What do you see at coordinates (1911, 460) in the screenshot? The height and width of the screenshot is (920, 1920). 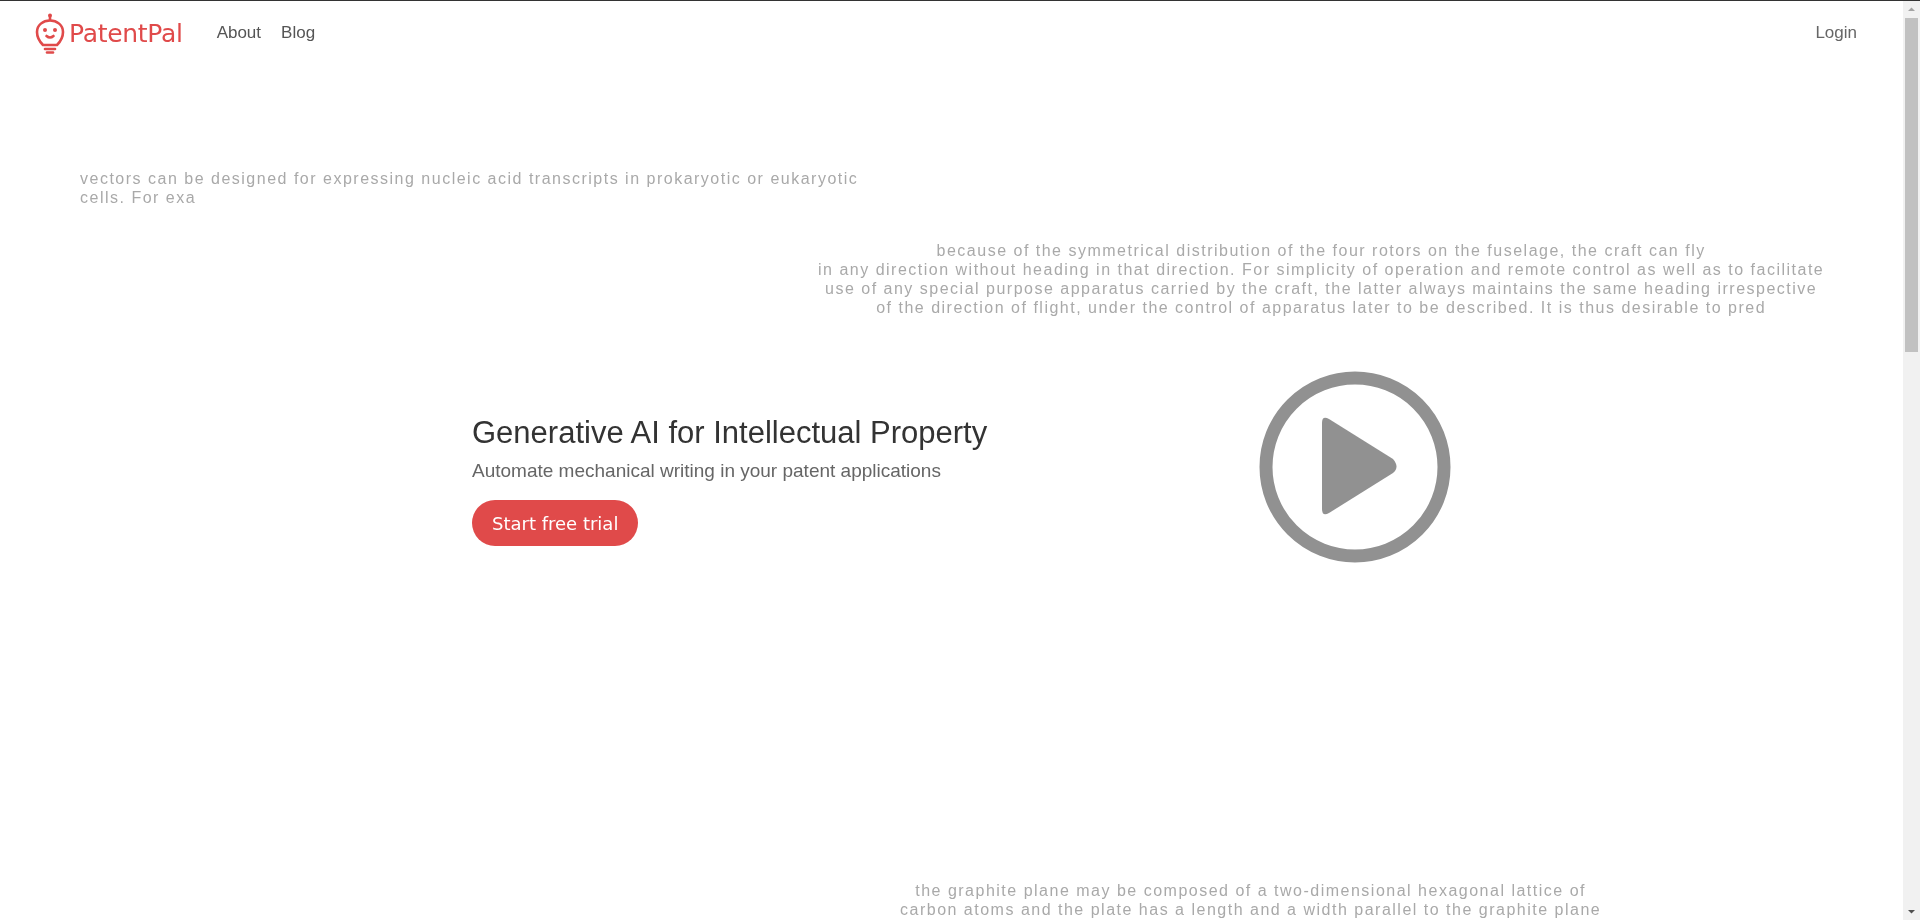 I see `scrollbar` at bounding box center [1911, 460].